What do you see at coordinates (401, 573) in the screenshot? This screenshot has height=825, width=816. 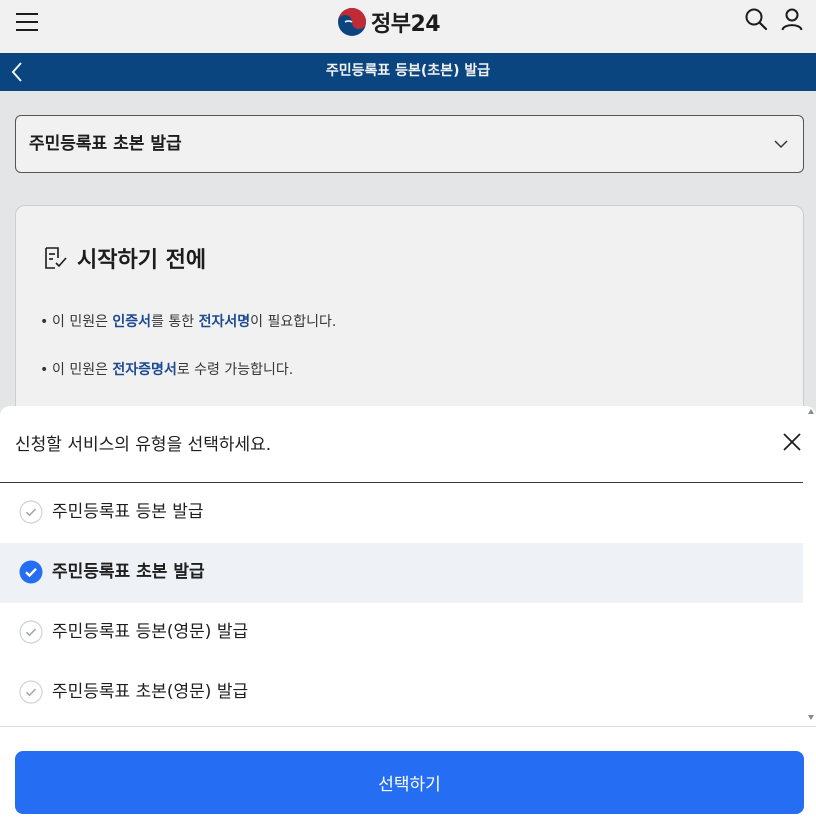 I see `option-chobon: 주민등록표 초본 발급` at bounding box center [401, 573].